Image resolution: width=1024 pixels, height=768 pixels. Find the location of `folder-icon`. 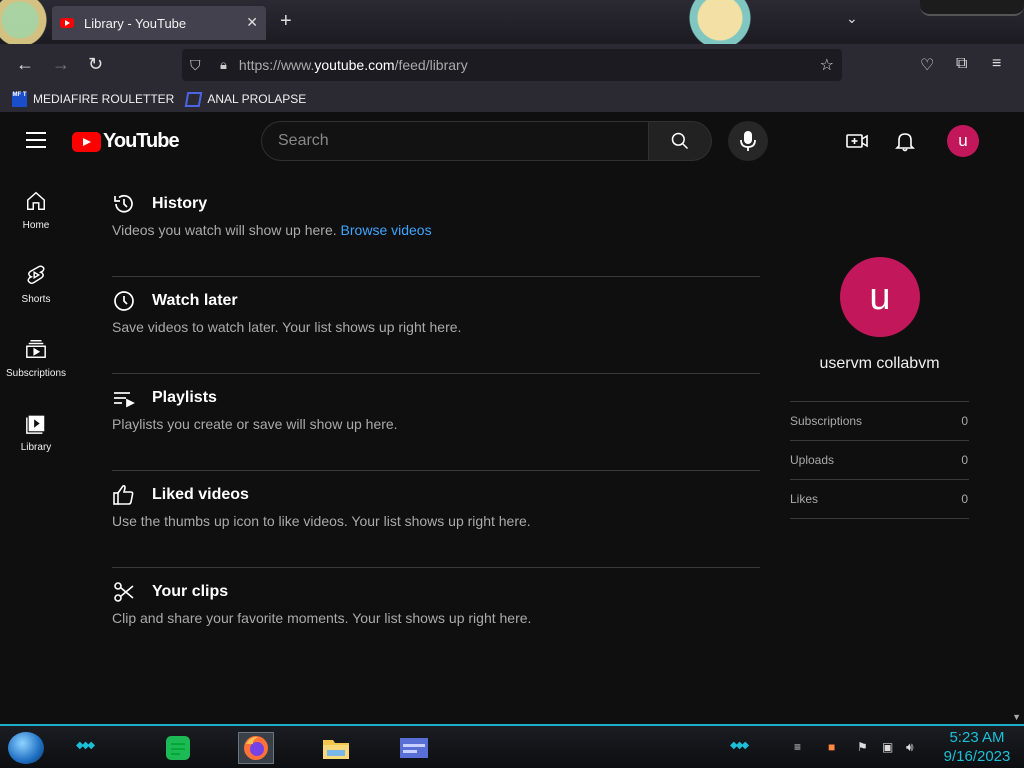

folder-icon is located at coordinates (336, 749).